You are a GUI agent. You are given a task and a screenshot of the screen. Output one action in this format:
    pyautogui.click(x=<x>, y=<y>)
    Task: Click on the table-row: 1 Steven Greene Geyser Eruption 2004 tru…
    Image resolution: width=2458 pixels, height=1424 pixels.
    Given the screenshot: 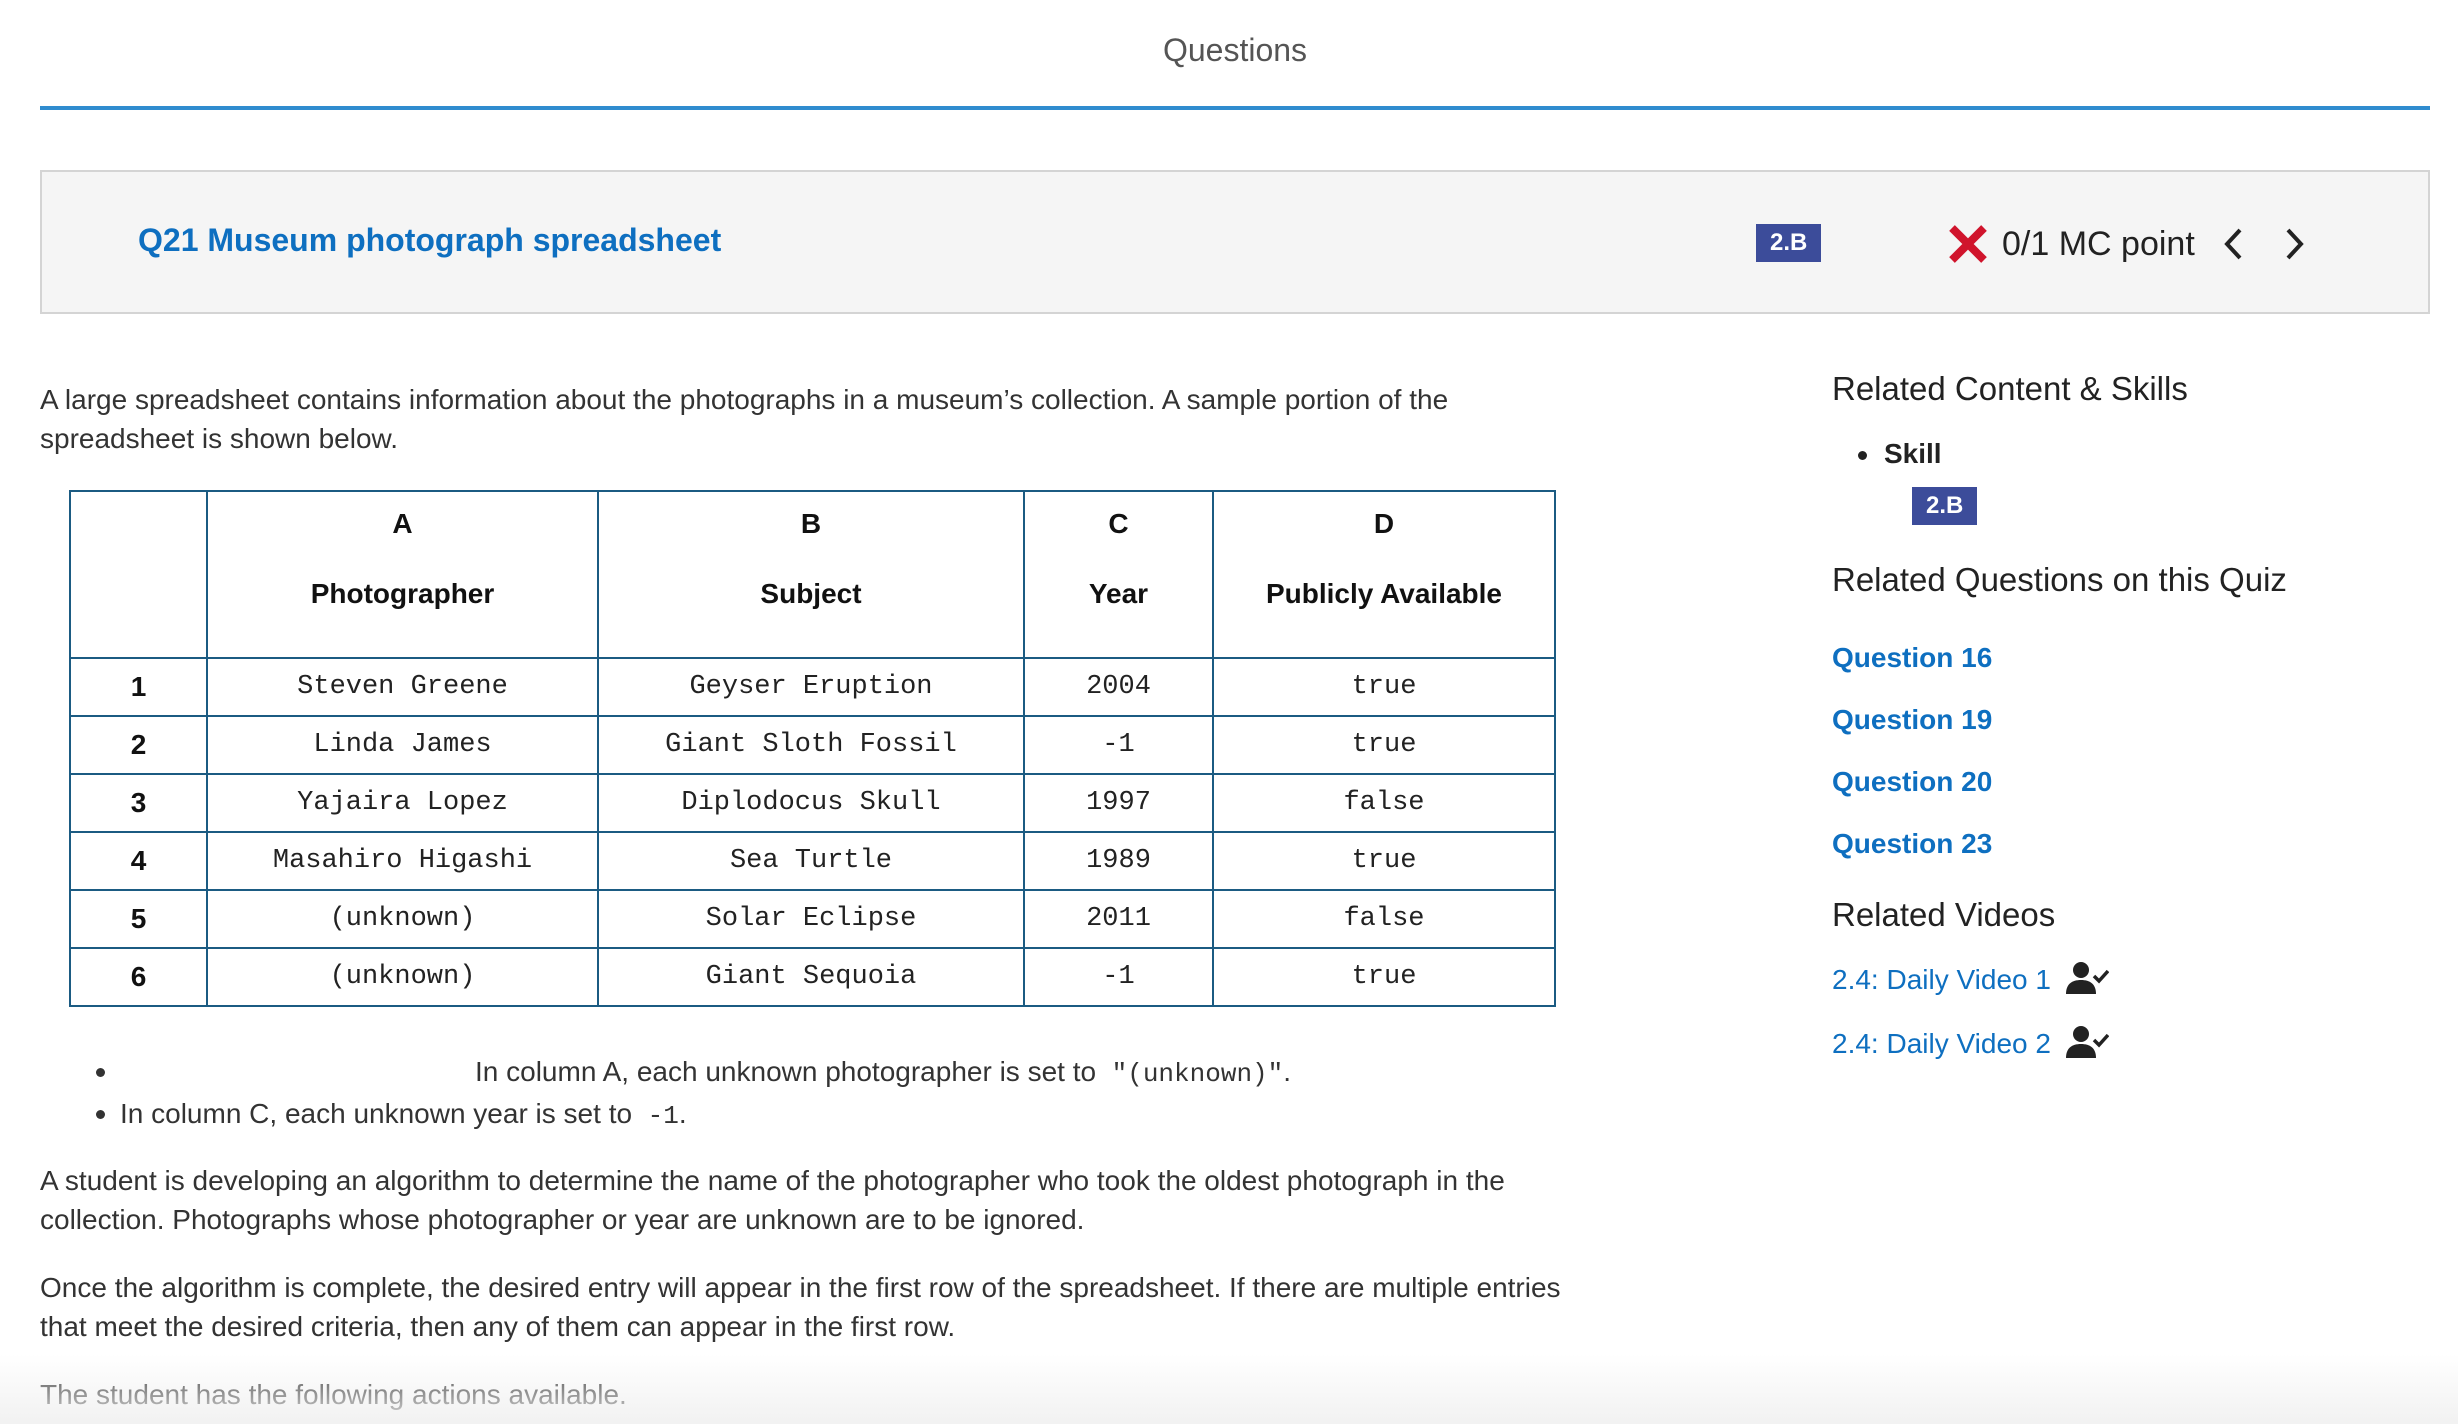 What is the action you would take?
    pyautogui.click(x=812, y=687)
    